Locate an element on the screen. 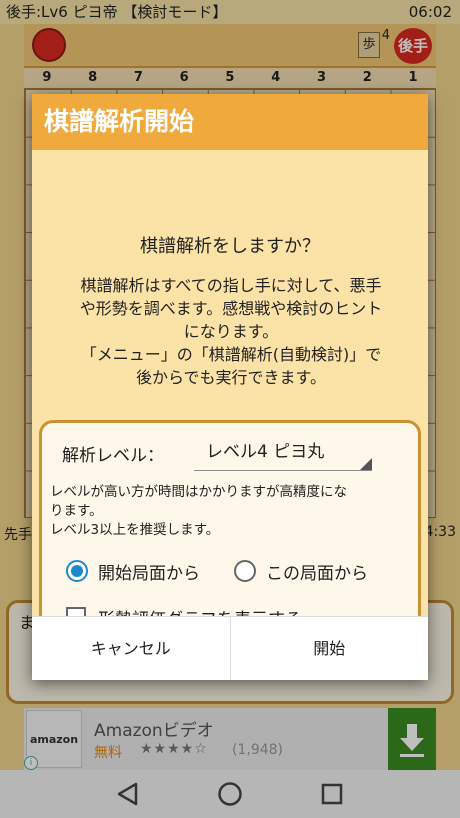 This screenshot has width=460, height=818. start-position-radio-group: 開始局面から この局面から is located at coordinates (240, 572).